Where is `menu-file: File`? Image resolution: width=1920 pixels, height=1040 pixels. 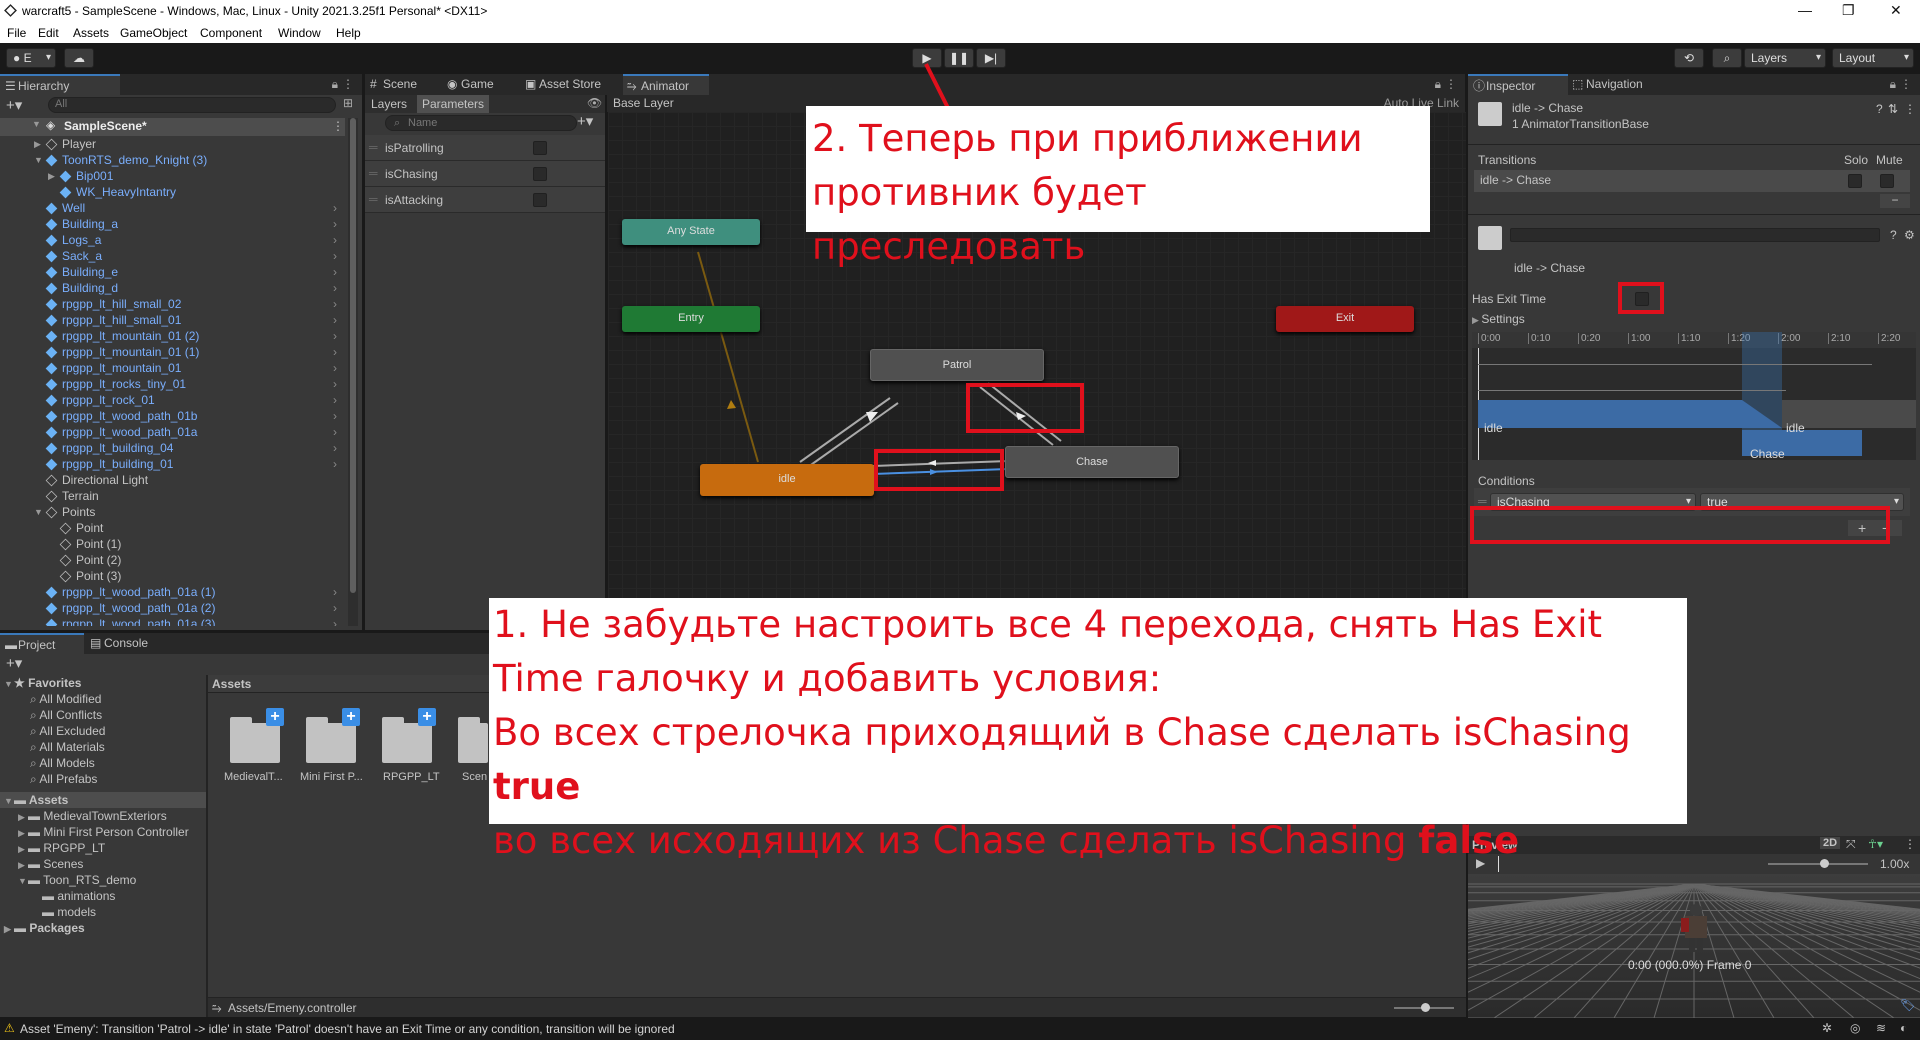
menu-file: File is located at coordinates (16, 33).